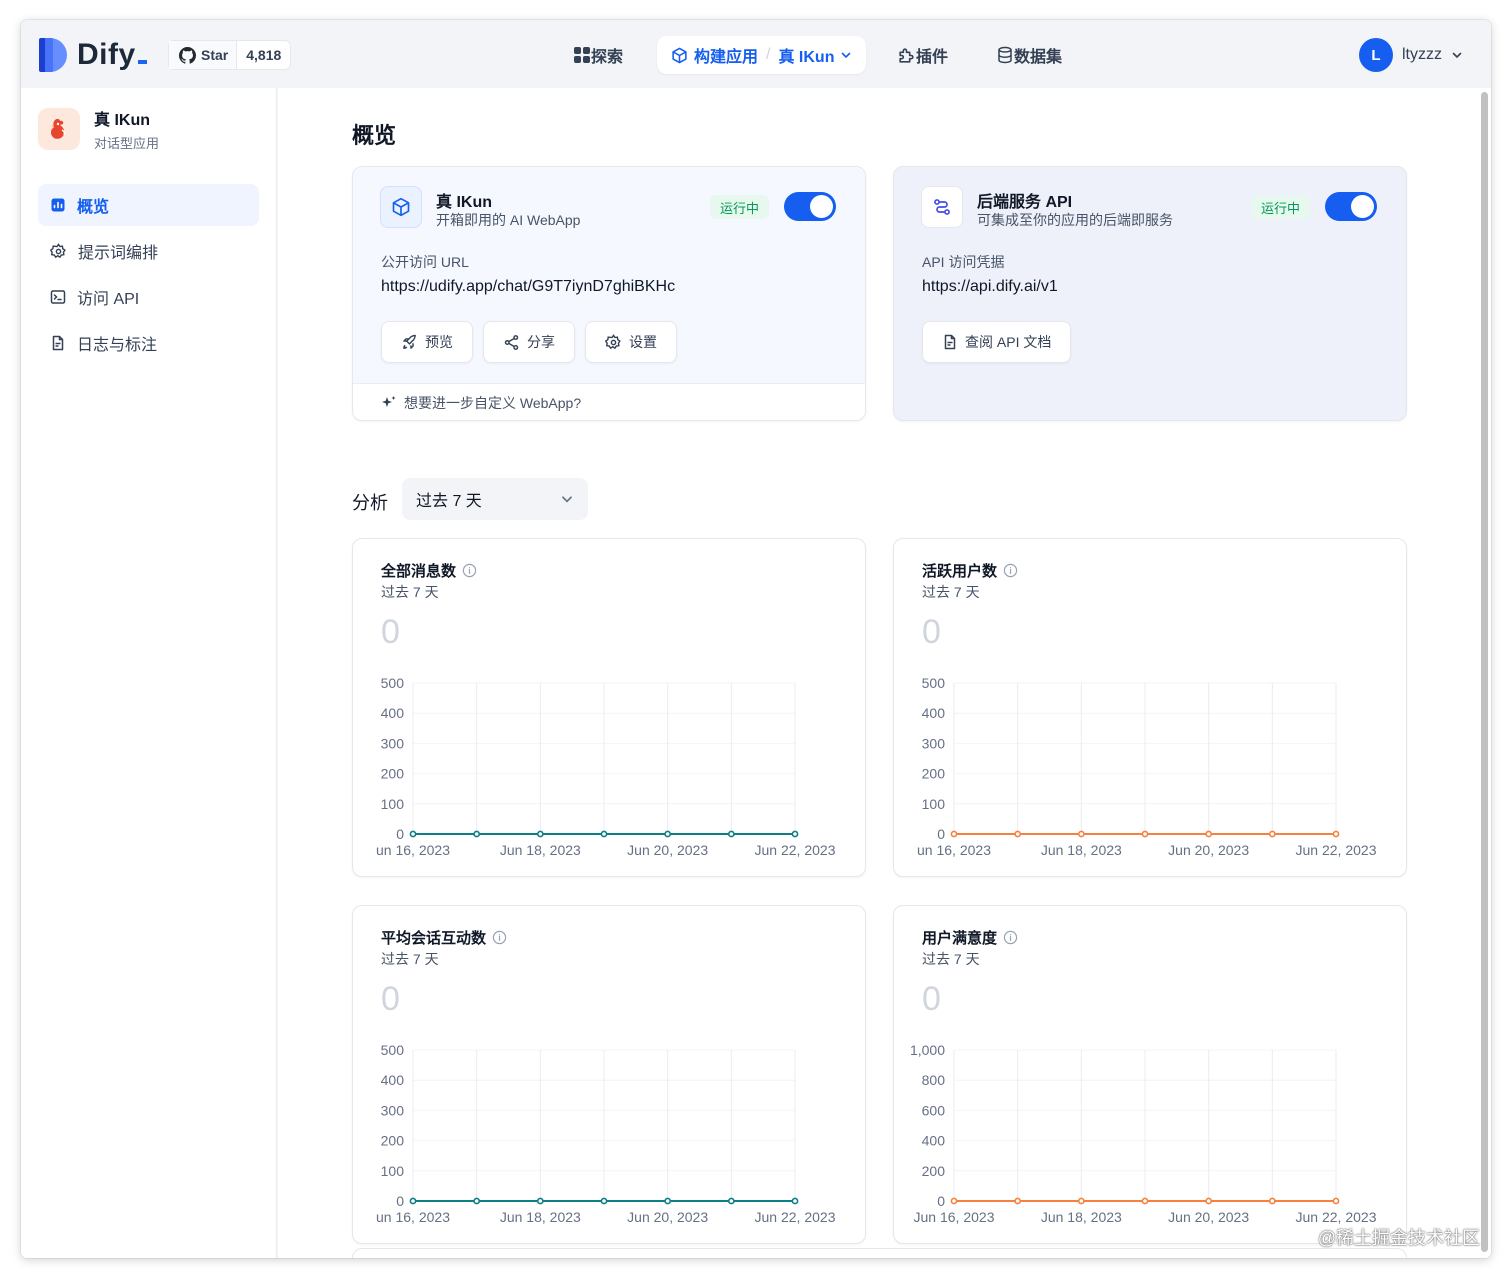 This screenshot has width=1512, height=1278. I want to click on api-toggle, so click(1351, 206).